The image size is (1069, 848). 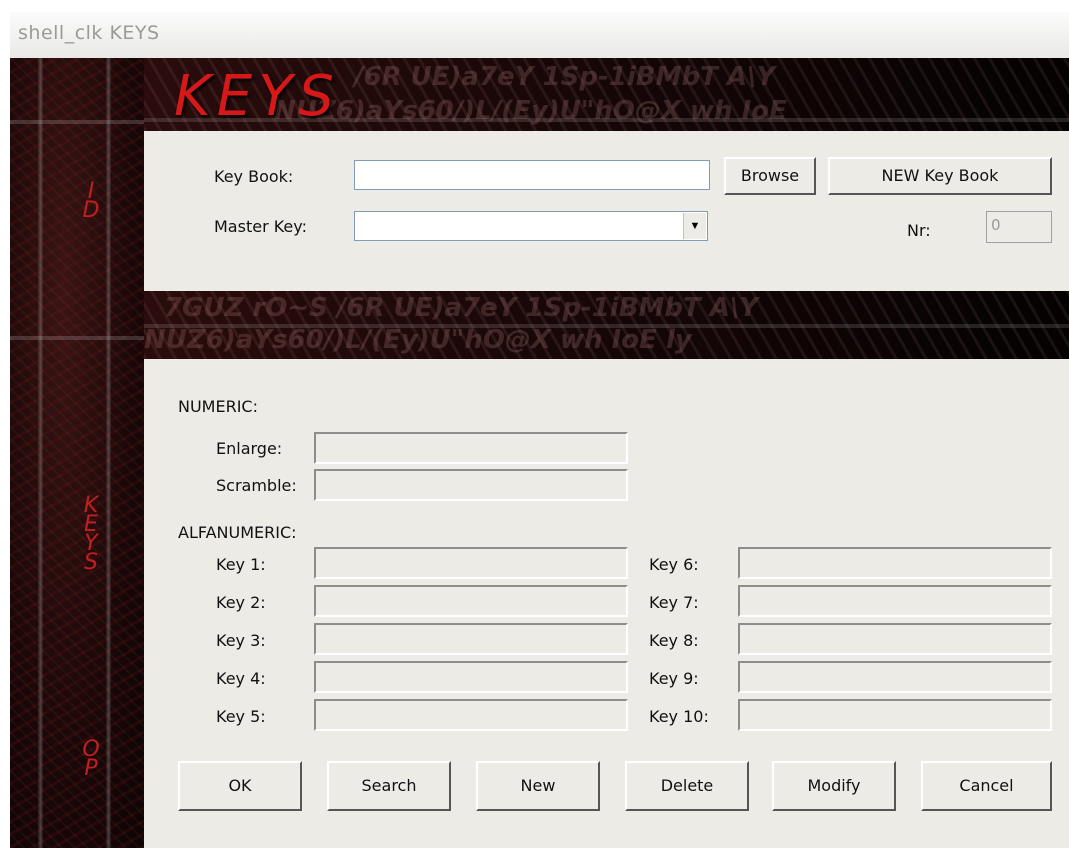 I want to click on side-letter: D, so click(x=91, y=210).